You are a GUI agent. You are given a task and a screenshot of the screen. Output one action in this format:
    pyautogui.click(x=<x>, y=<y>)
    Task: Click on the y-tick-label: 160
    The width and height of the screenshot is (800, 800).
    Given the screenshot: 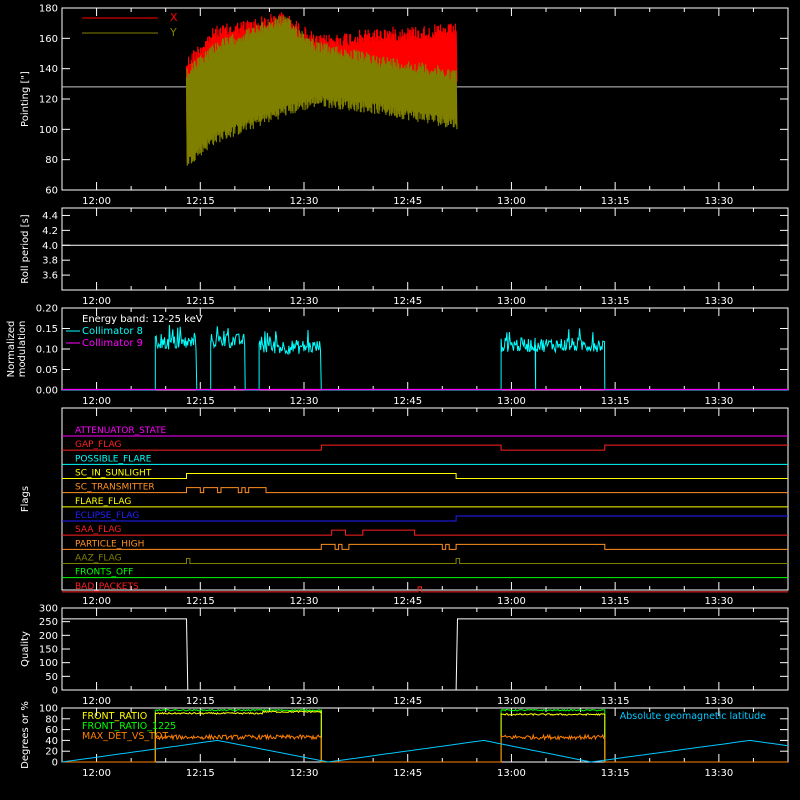 What is the action you would take?
    pyautogui.click(x=48, y=39)
    